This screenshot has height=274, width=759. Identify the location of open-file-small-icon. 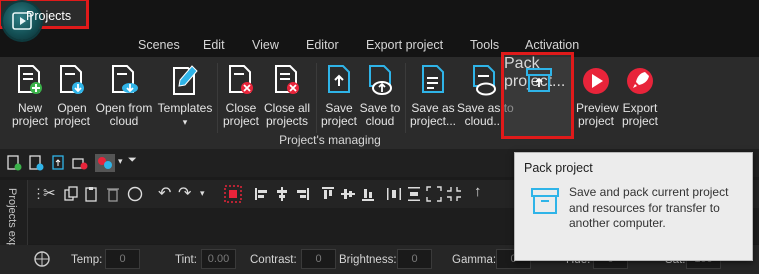
(36, 163).